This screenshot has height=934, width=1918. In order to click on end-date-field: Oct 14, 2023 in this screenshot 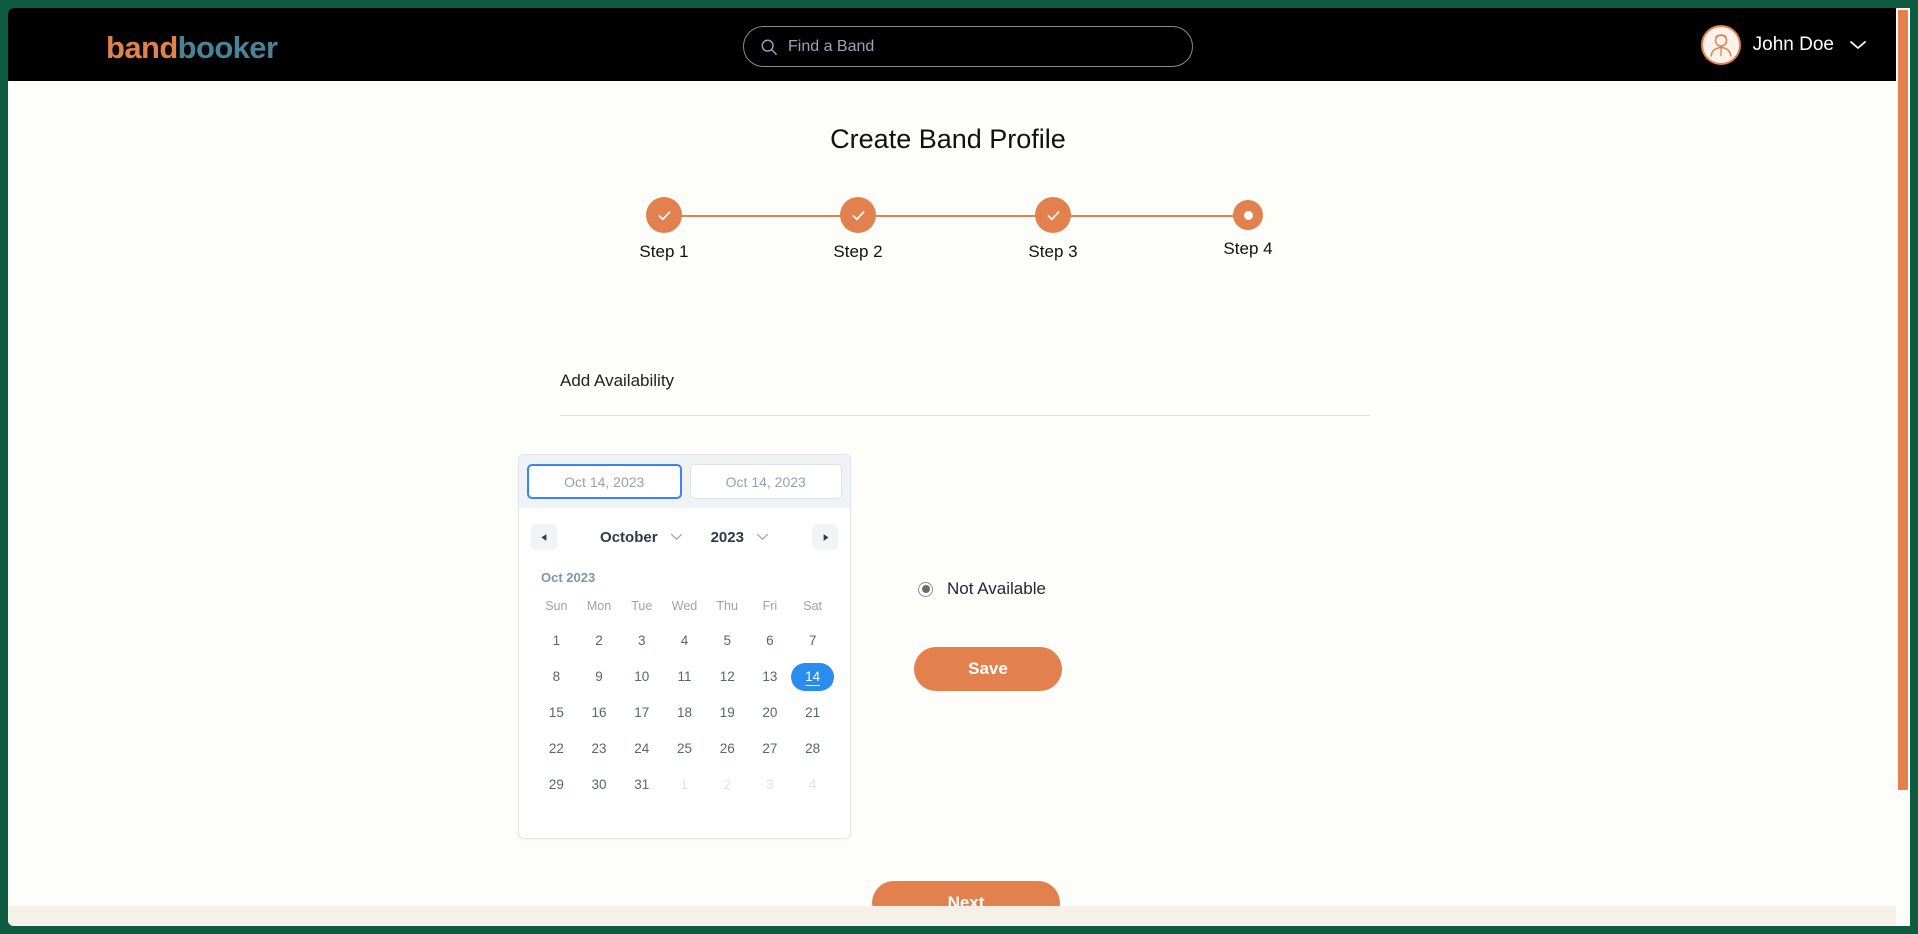, I will do `click(765, 481)`.